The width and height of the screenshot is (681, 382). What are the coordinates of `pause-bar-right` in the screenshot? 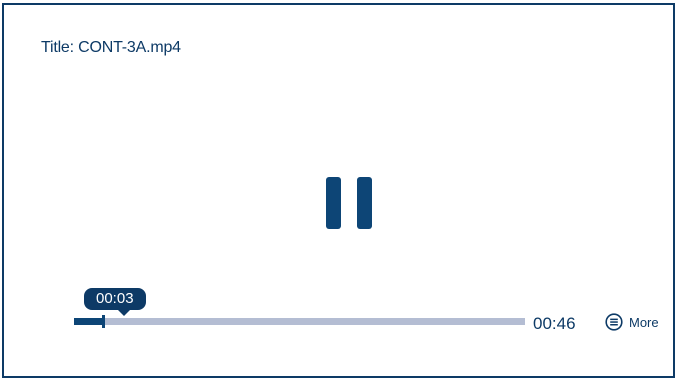 It's located at (364, 203).